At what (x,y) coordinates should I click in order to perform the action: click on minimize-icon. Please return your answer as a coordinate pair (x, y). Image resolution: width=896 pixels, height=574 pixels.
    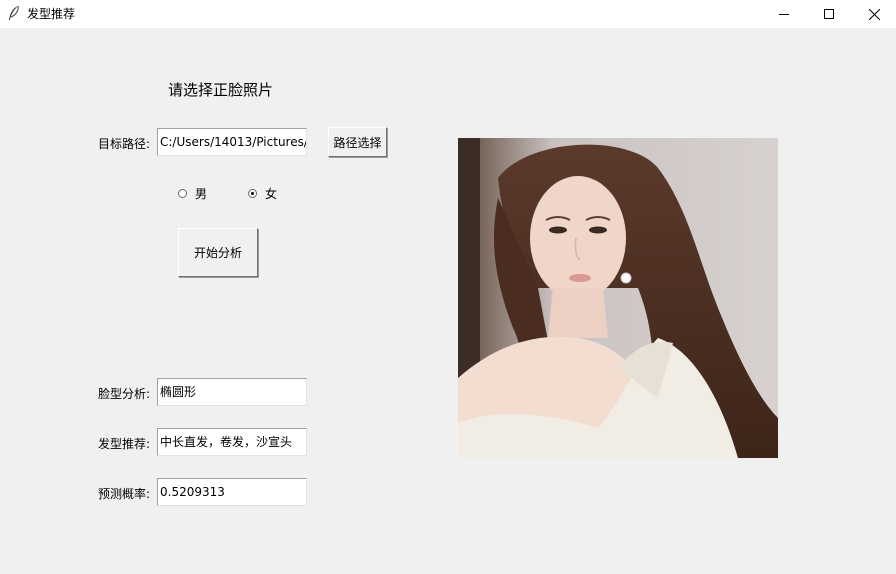
    Looking at the image, I should click on (784, 14).